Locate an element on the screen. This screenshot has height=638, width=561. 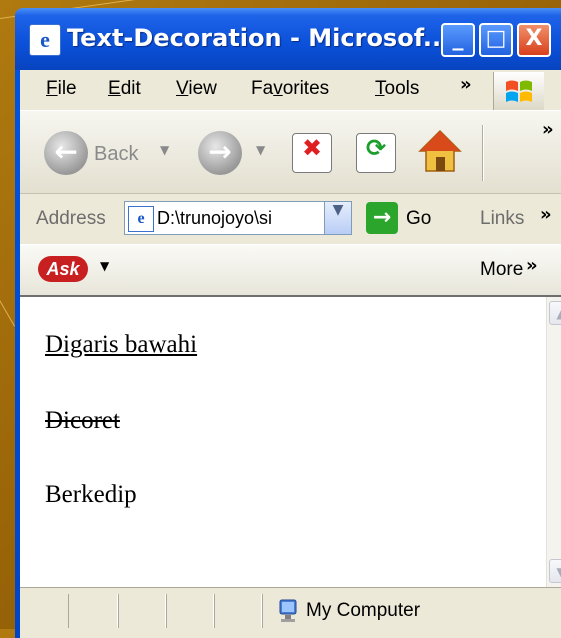
go-arrow-icon: → is located at coordinates (382, 218).